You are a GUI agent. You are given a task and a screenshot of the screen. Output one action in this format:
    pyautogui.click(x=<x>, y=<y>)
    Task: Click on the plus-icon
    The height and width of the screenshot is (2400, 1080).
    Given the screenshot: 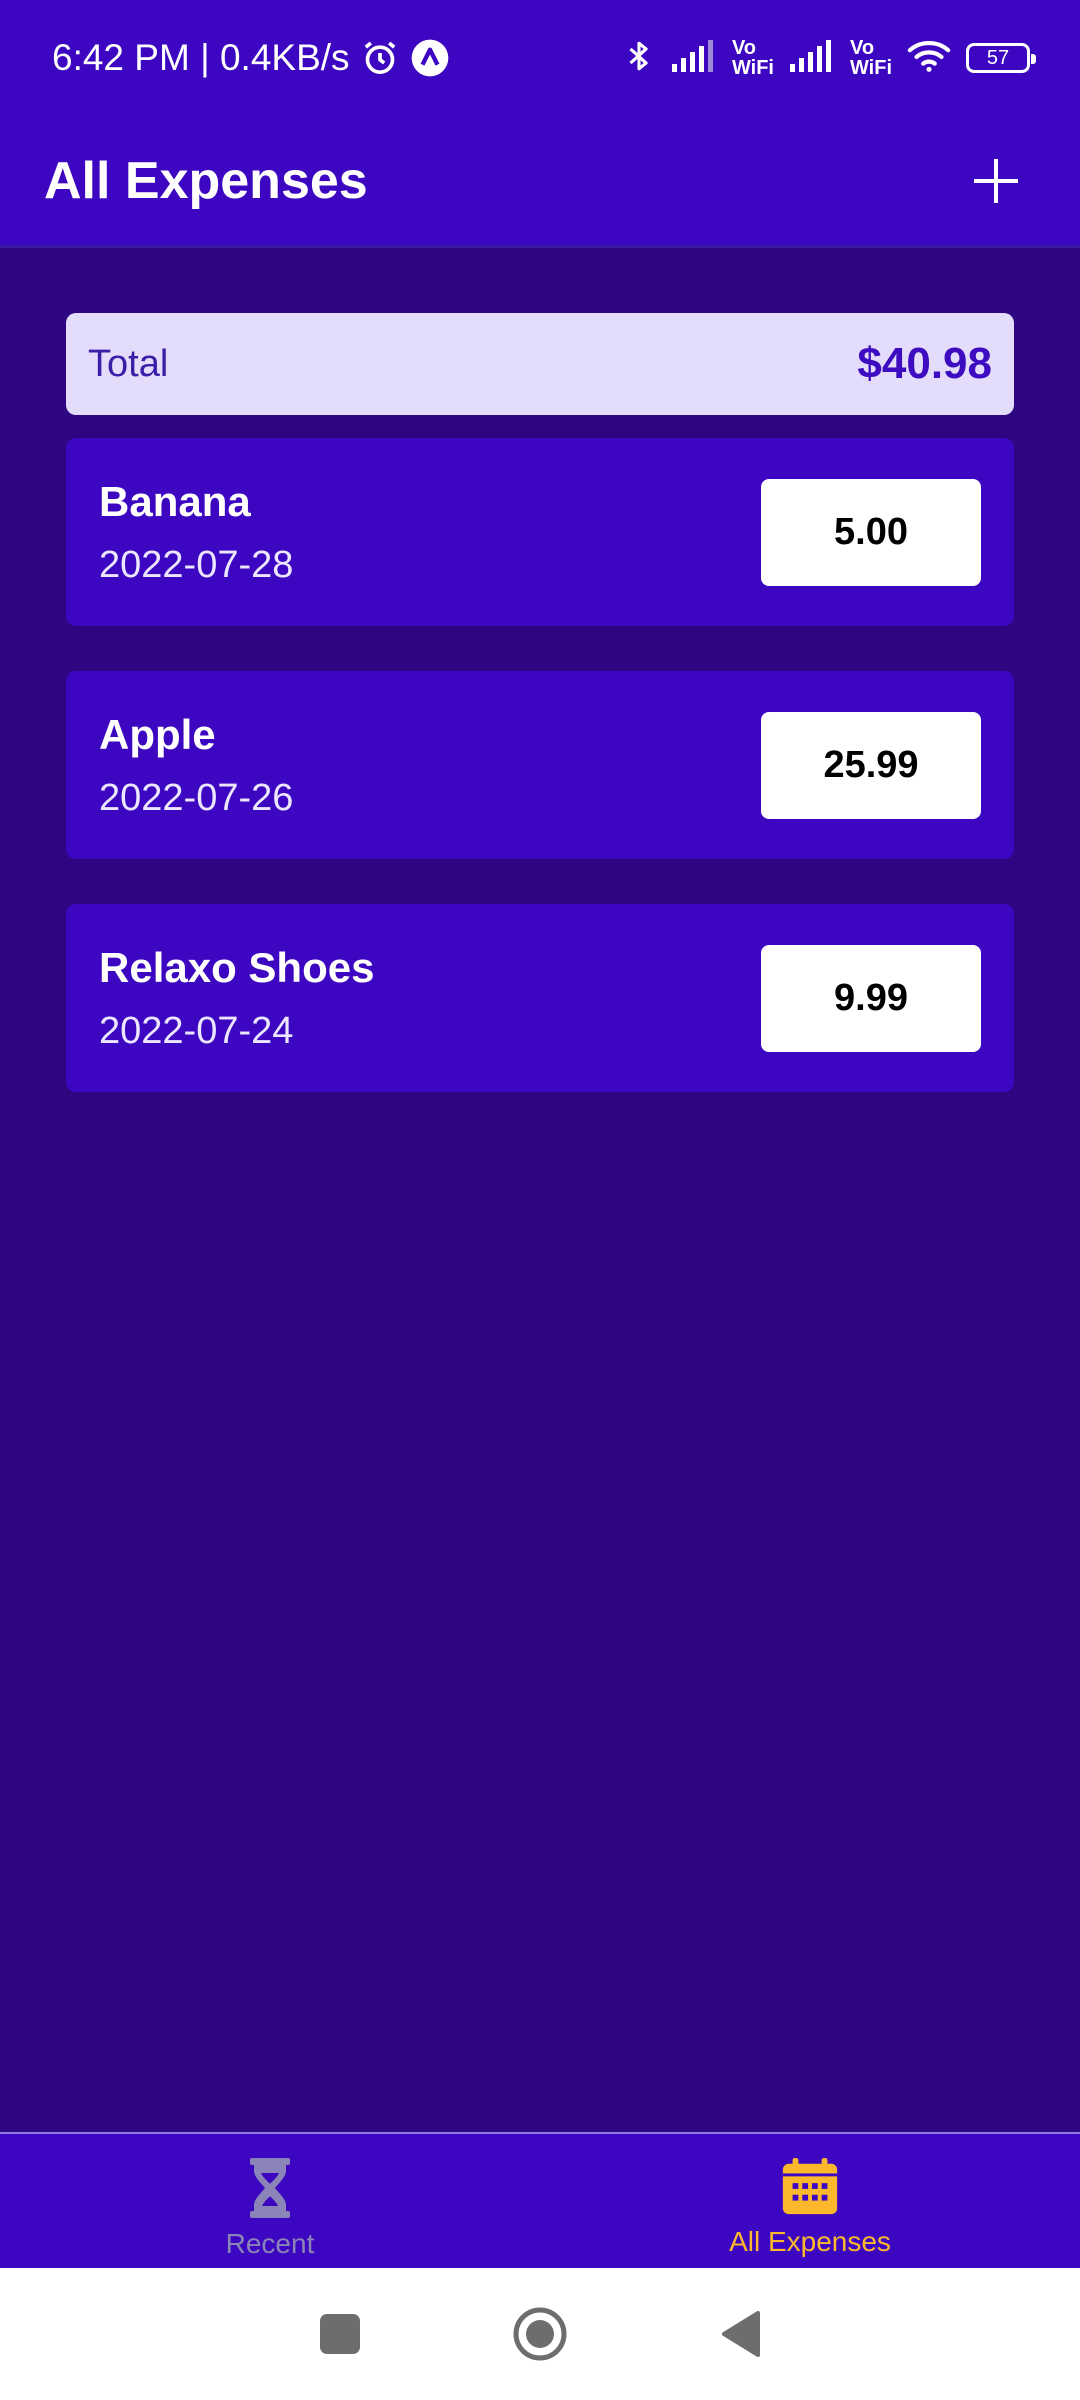 What is the action you would take?
    pyautogui.click(x=996, y=180)
    